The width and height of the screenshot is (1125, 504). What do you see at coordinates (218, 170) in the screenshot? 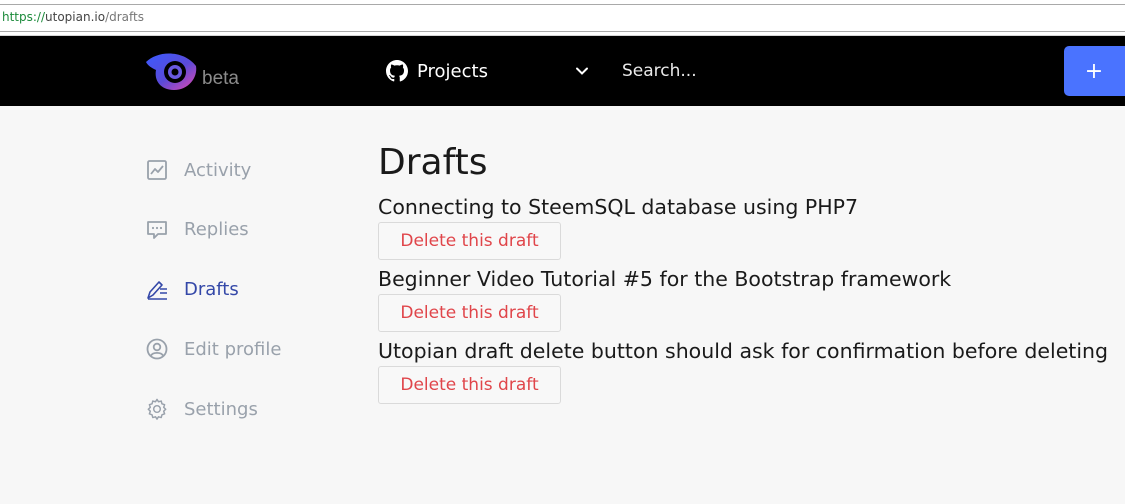
I see `sidebar-item-label: Activity` at bounding box center [218, 170].